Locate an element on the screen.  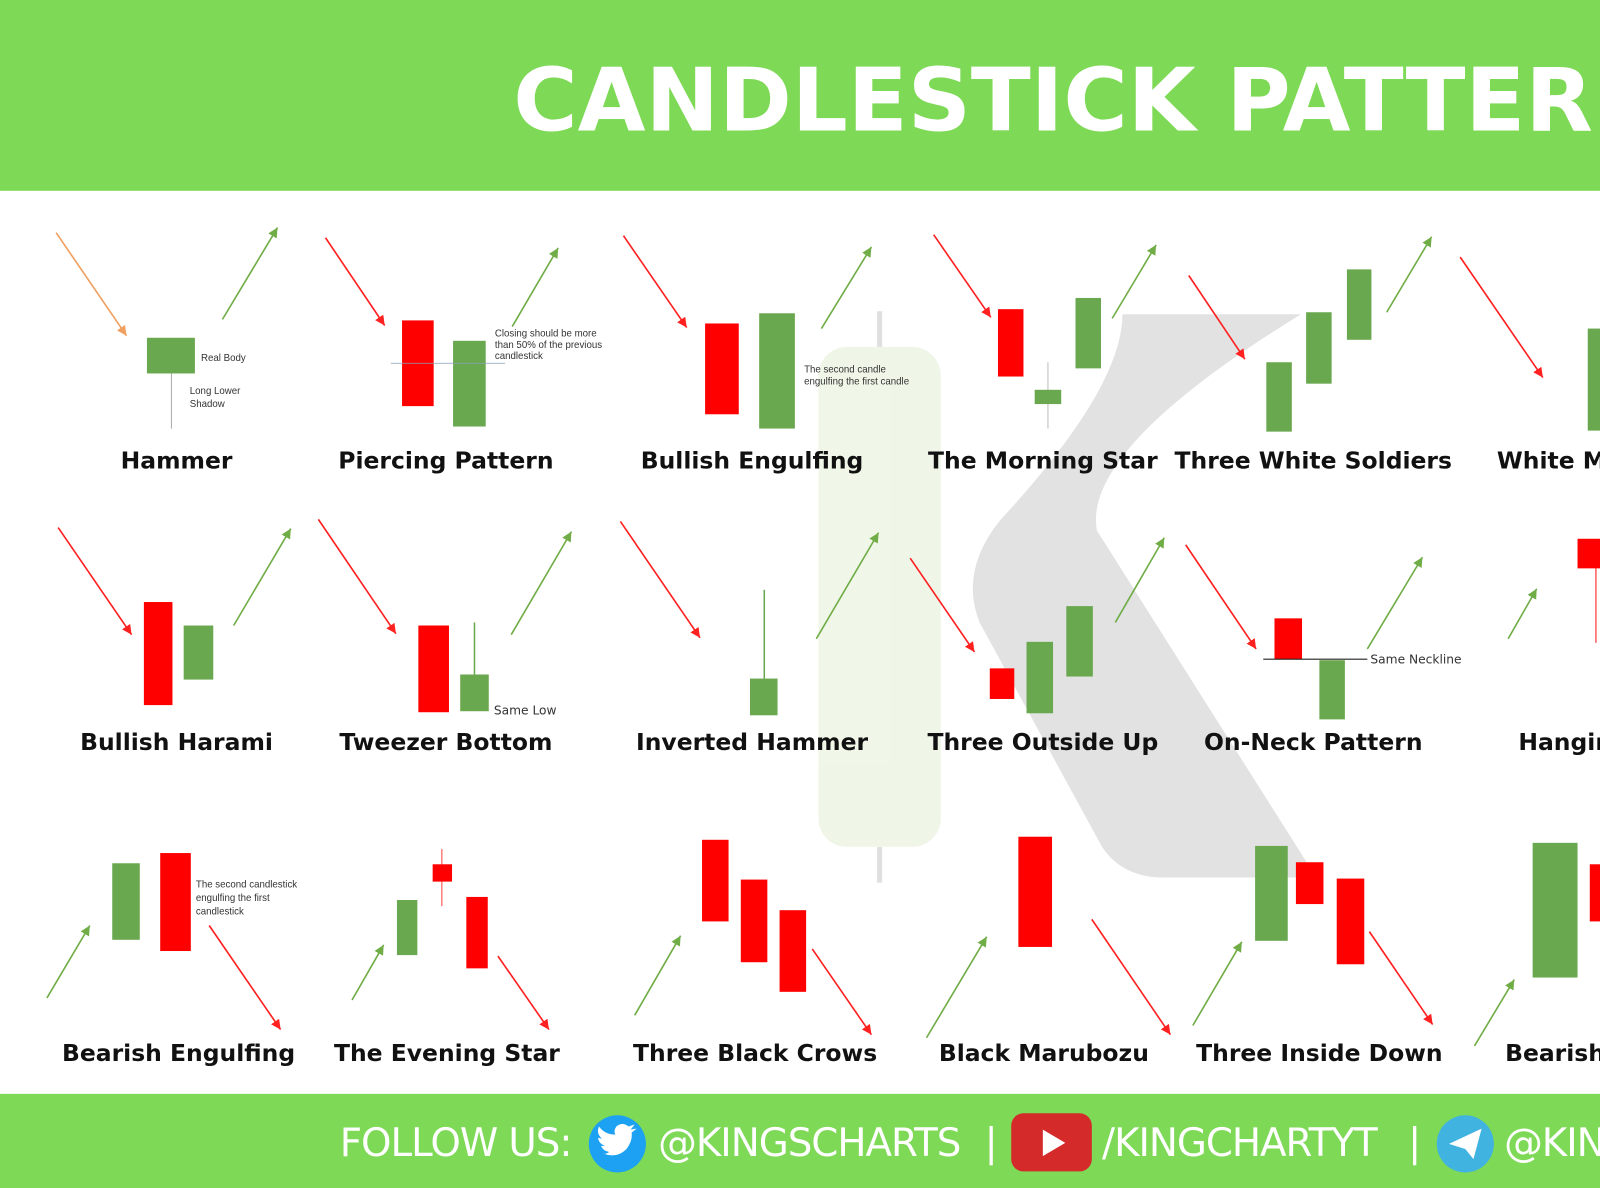
pattern-white-marubozu: White M is located at coordinates (1529, 365).